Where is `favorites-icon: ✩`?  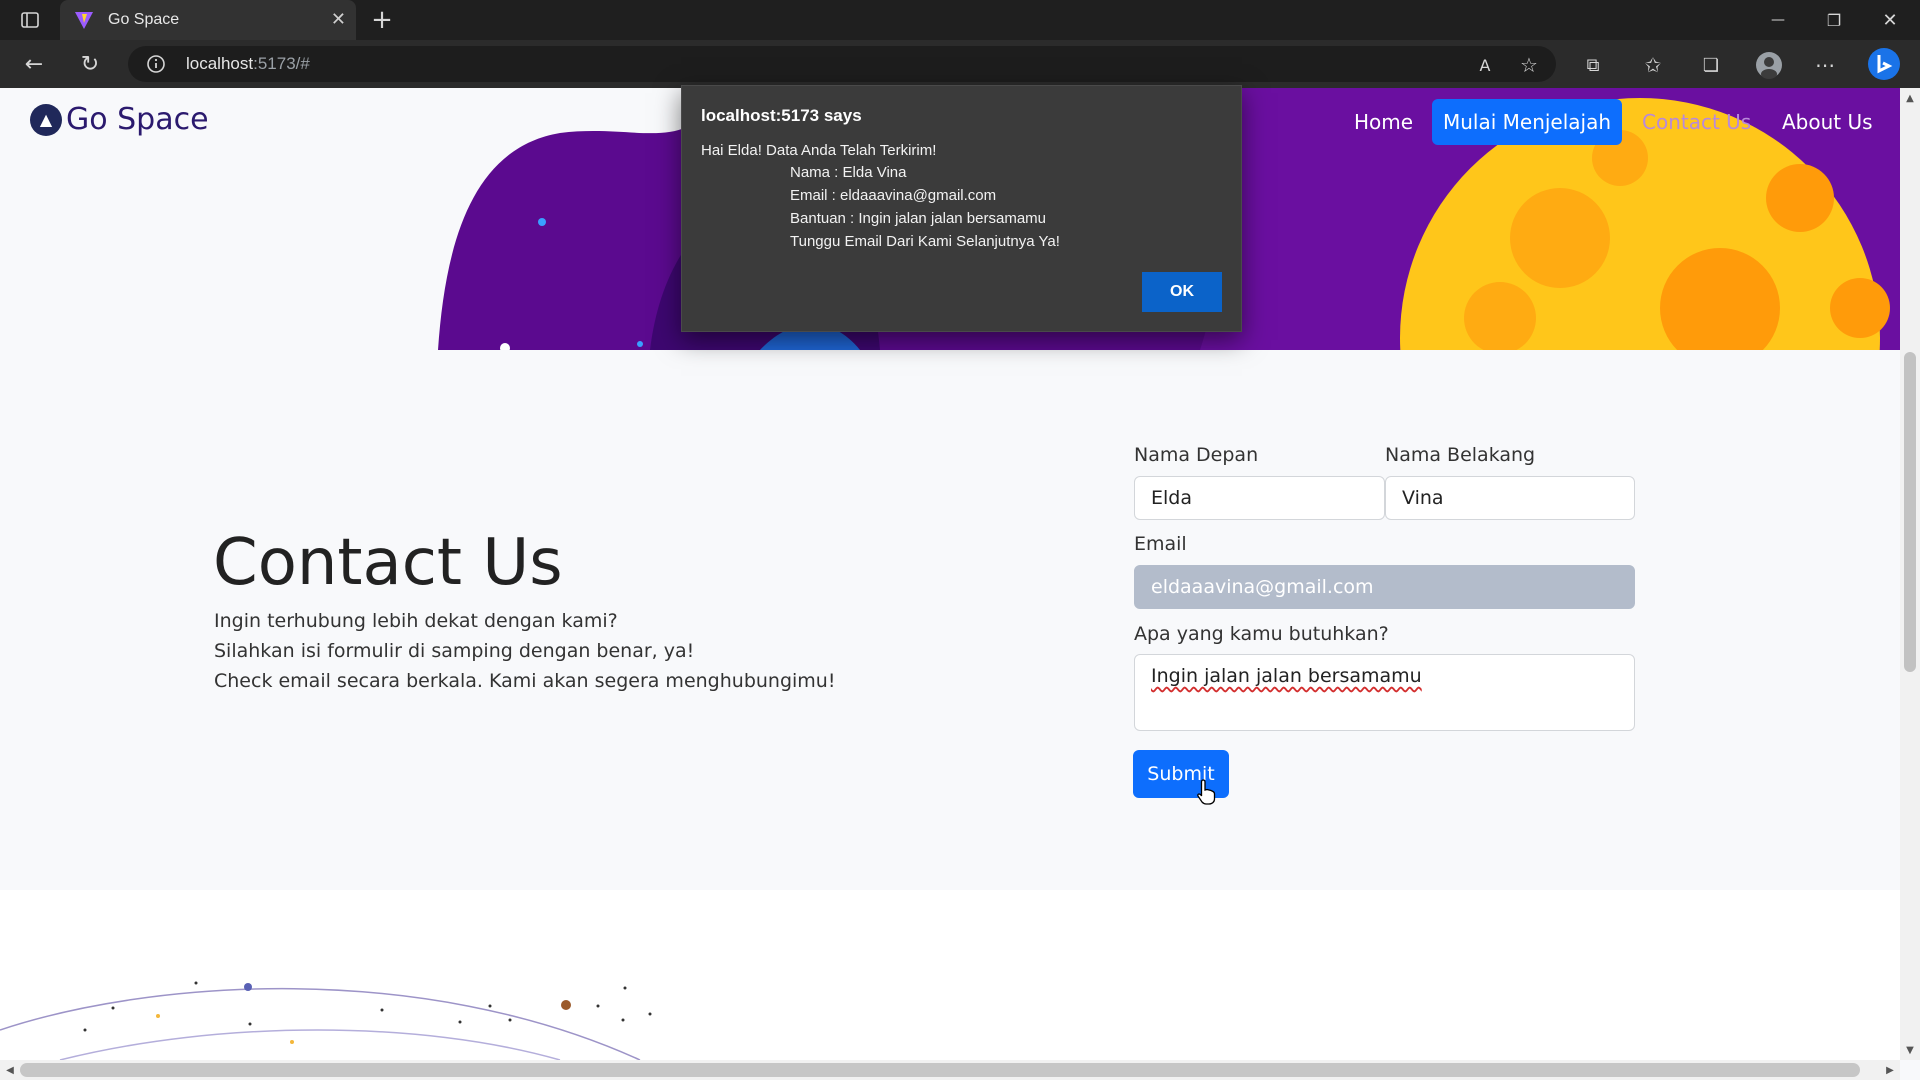 favorites-icon: ✩ is located at coordinates (1653, 65).